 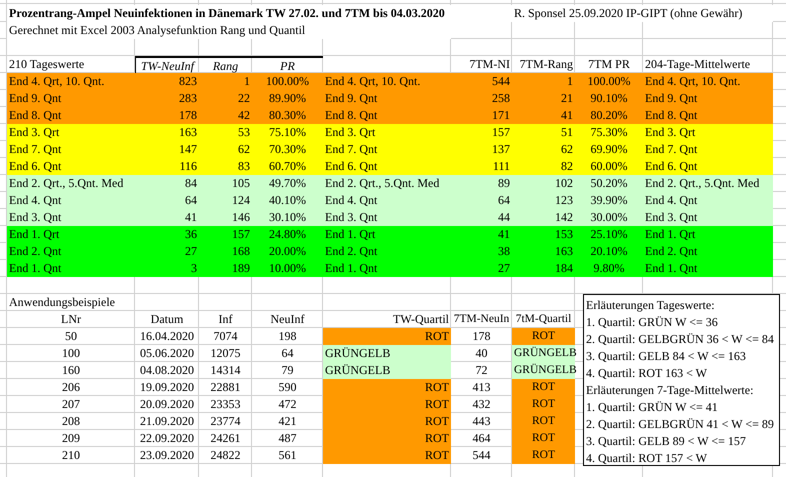 I want to click on table-cell-text: 100, so click(x=71, y=353).